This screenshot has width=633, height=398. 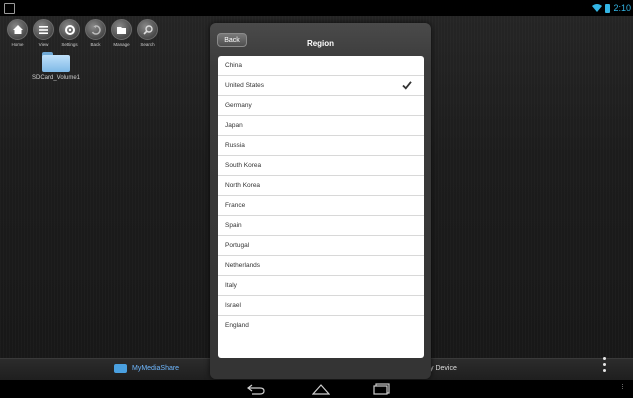 I want to click on battery-icon, so click(x=608, y=8).